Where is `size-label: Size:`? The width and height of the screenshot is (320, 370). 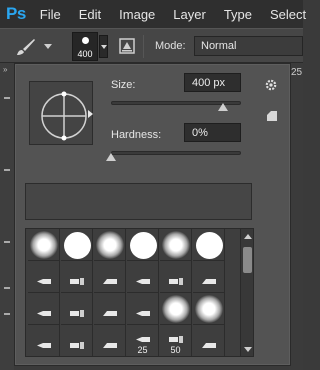 size-label: Size: is located at coordinates (123, 85).